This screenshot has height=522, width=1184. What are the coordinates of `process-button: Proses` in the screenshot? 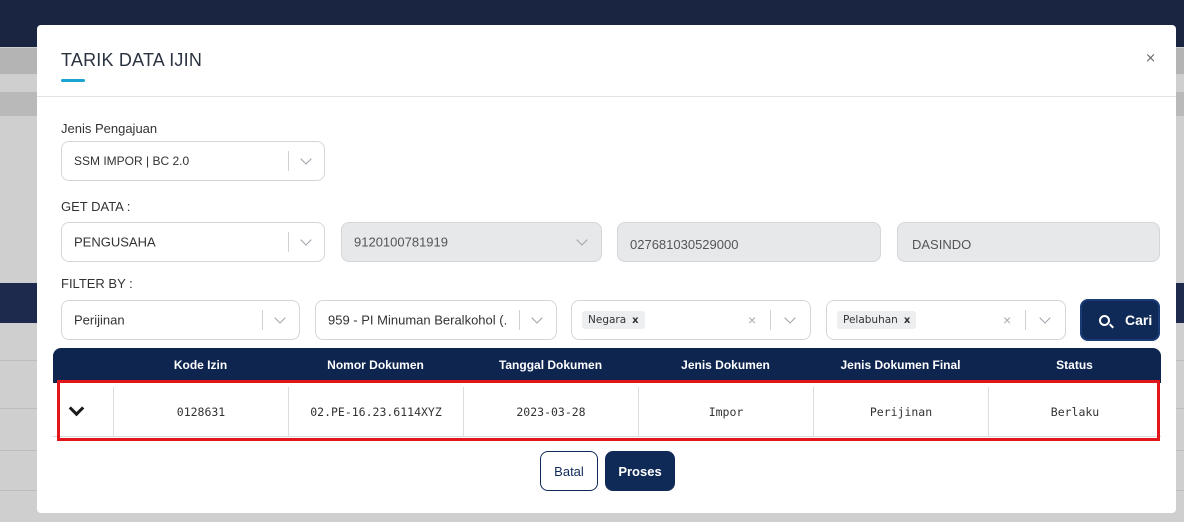 It's located at (640, 471).